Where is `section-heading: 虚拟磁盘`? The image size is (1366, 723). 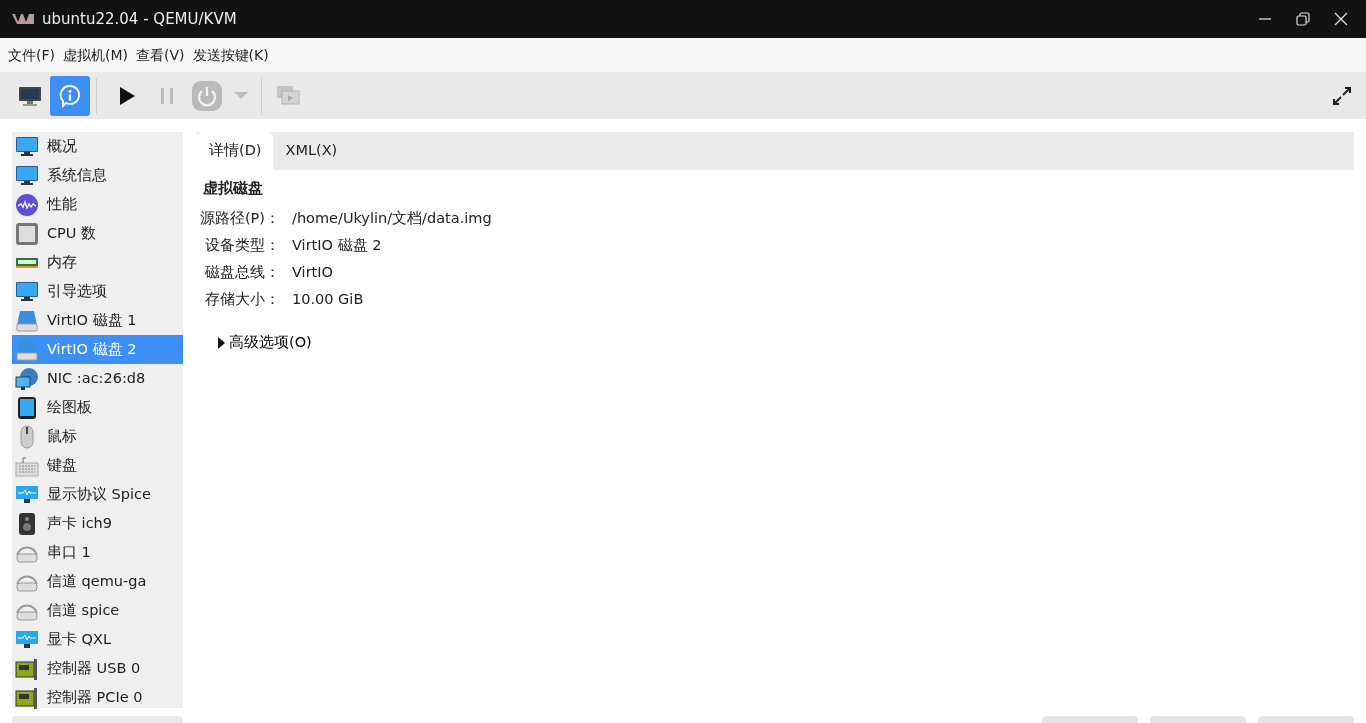 section-heading: 虚拟磁盘 is located at coordinates (233, 188).